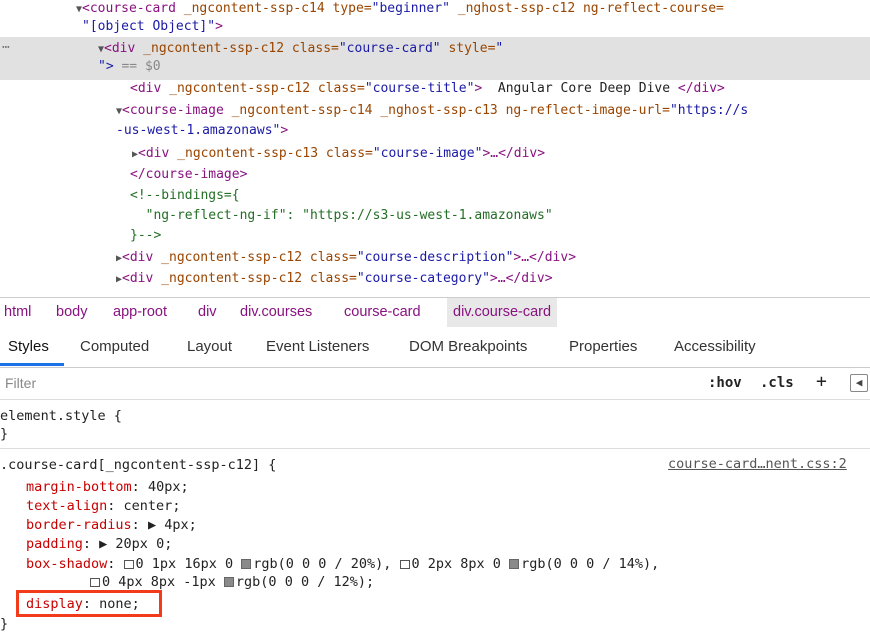 The image size is (870, 641). What do you see at coordinates (419, 88) in the screenshot?
I see `attr-value: "course-title"` at bounding box center [419, 88].